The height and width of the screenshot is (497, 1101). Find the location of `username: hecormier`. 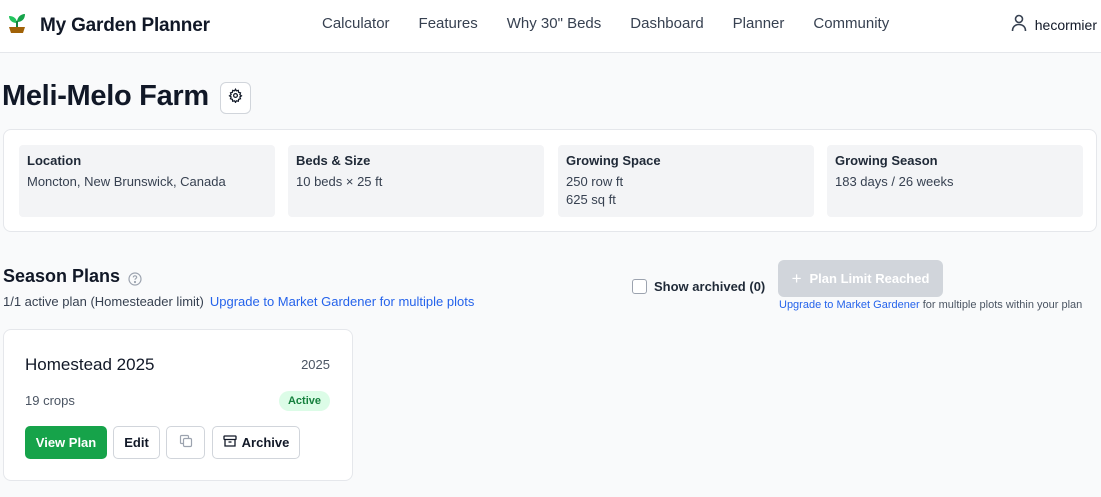

username: hecormier is located at coordinates (1065, 24).